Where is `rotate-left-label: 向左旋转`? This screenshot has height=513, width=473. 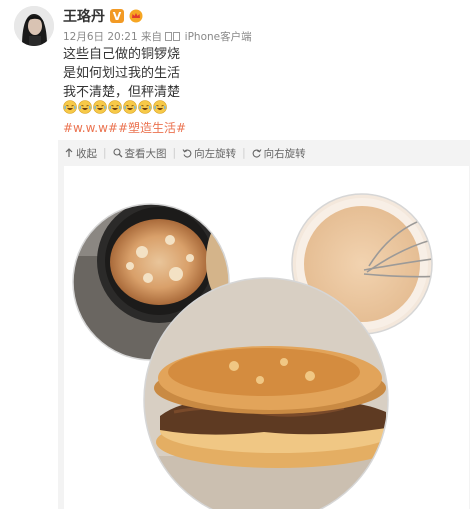 rotate-left-label: 向左旋转 is located at coordinates (215, 153).